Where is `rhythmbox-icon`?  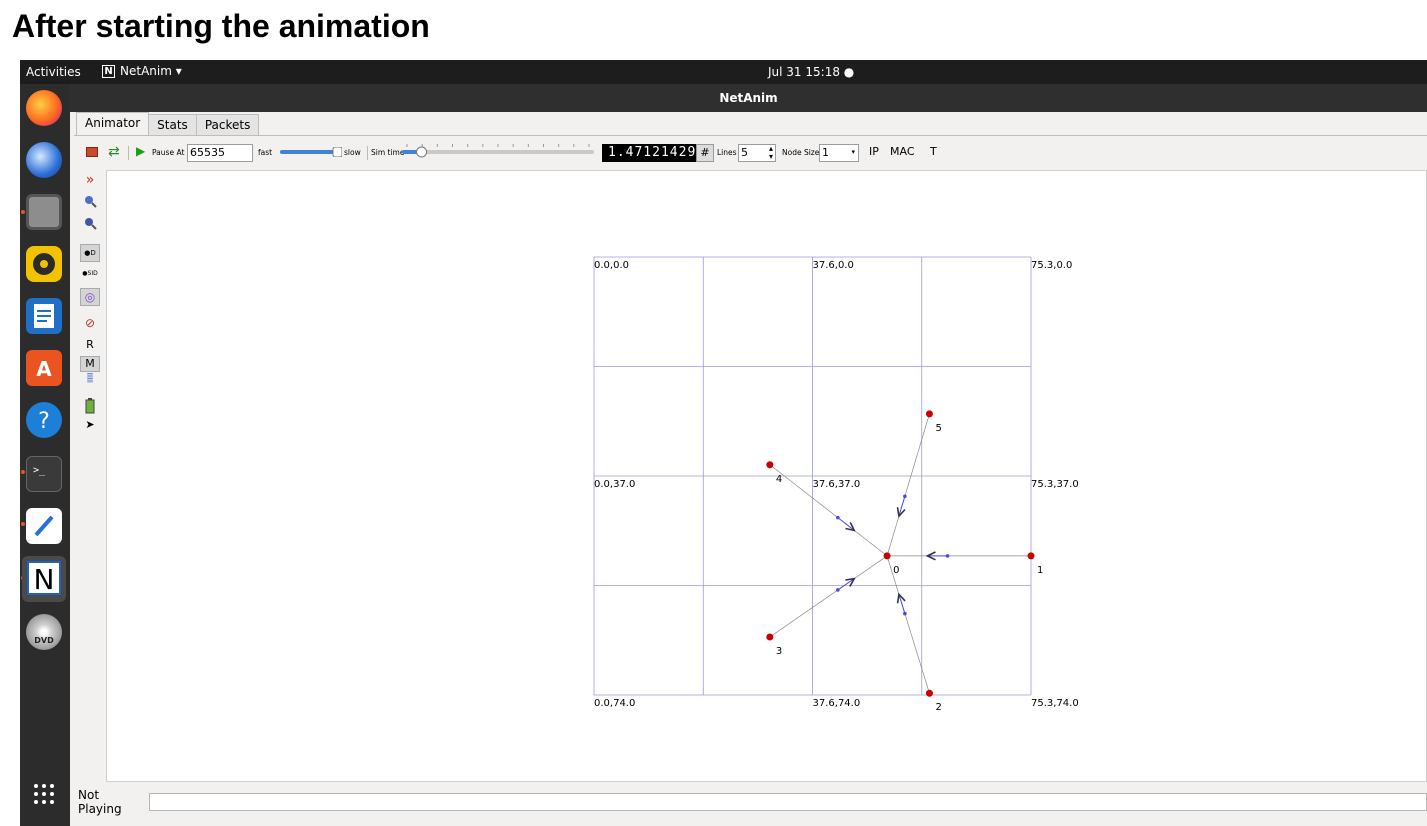
rhythmbox-icon is located at coordinates (44, 264).